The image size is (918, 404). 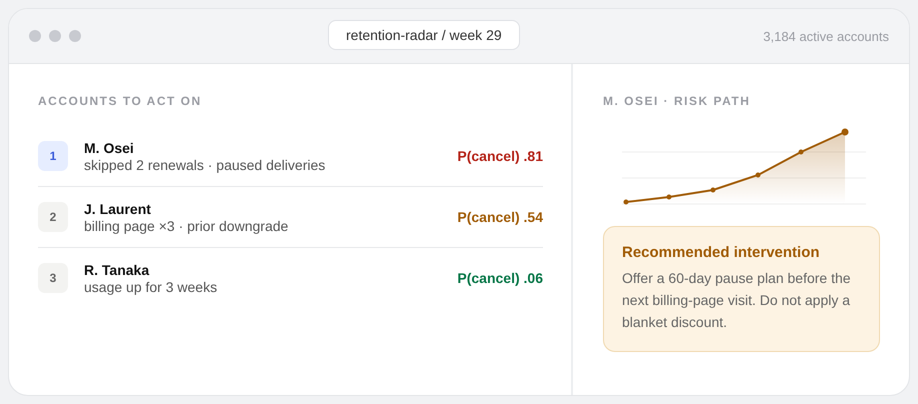 I want to click on account-row: 3 R. Tanaka usage up for 3 weeks P(cancel) .06, so click(x=290, y=278).